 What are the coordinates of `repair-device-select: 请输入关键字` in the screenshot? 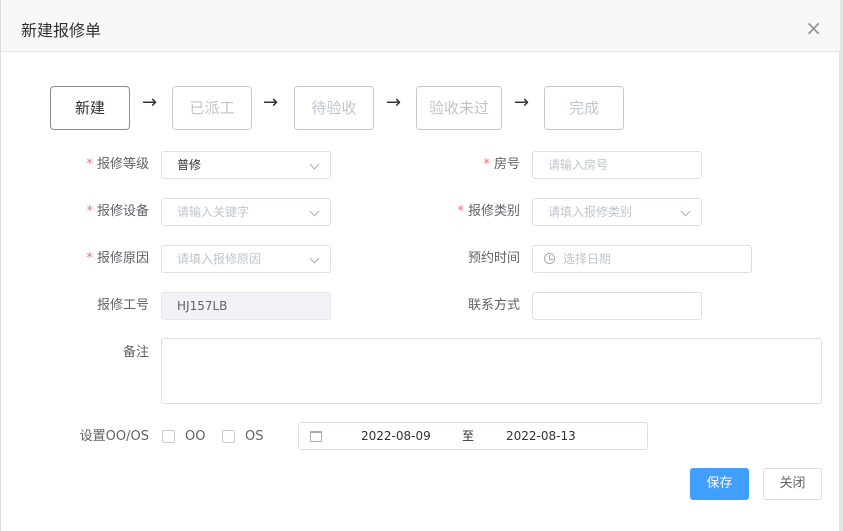 It's located at (246, 212).